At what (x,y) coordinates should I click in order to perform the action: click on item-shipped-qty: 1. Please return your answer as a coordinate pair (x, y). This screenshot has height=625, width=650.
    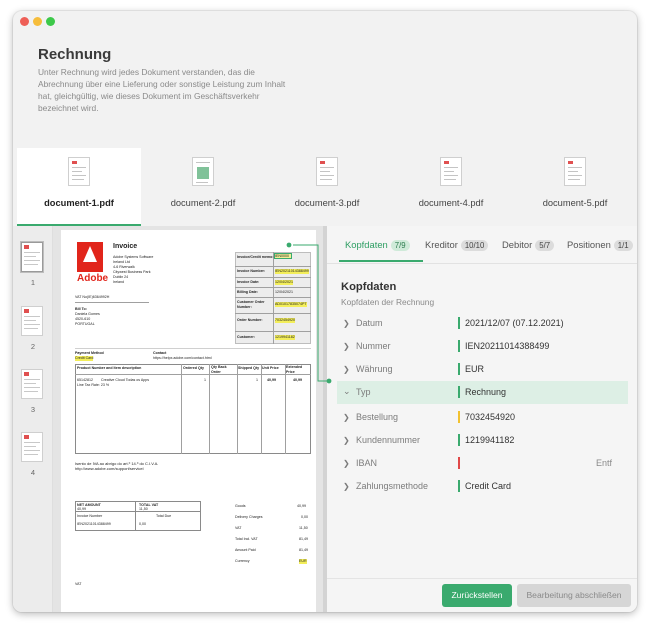
    Looking at the image, I should click on (257, 380).